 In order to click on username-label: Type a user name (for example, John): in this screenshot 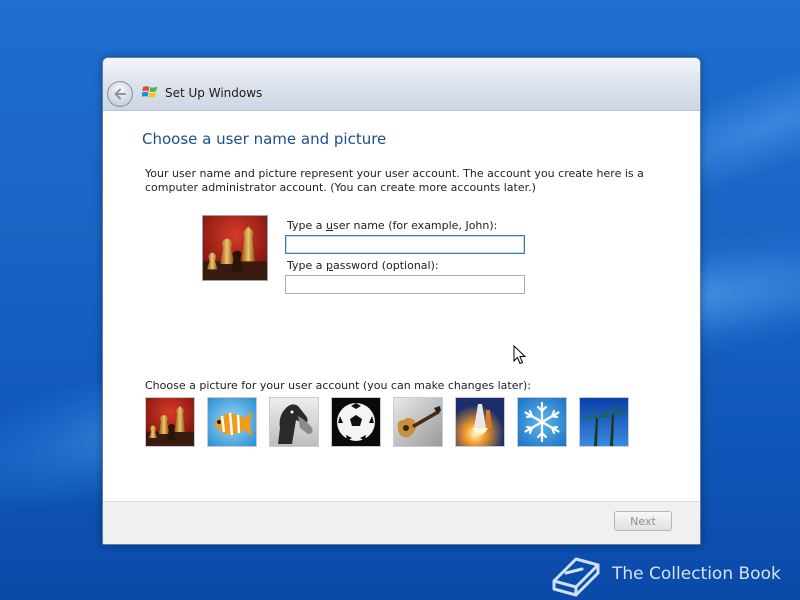, I will do `click(392, 225)`.